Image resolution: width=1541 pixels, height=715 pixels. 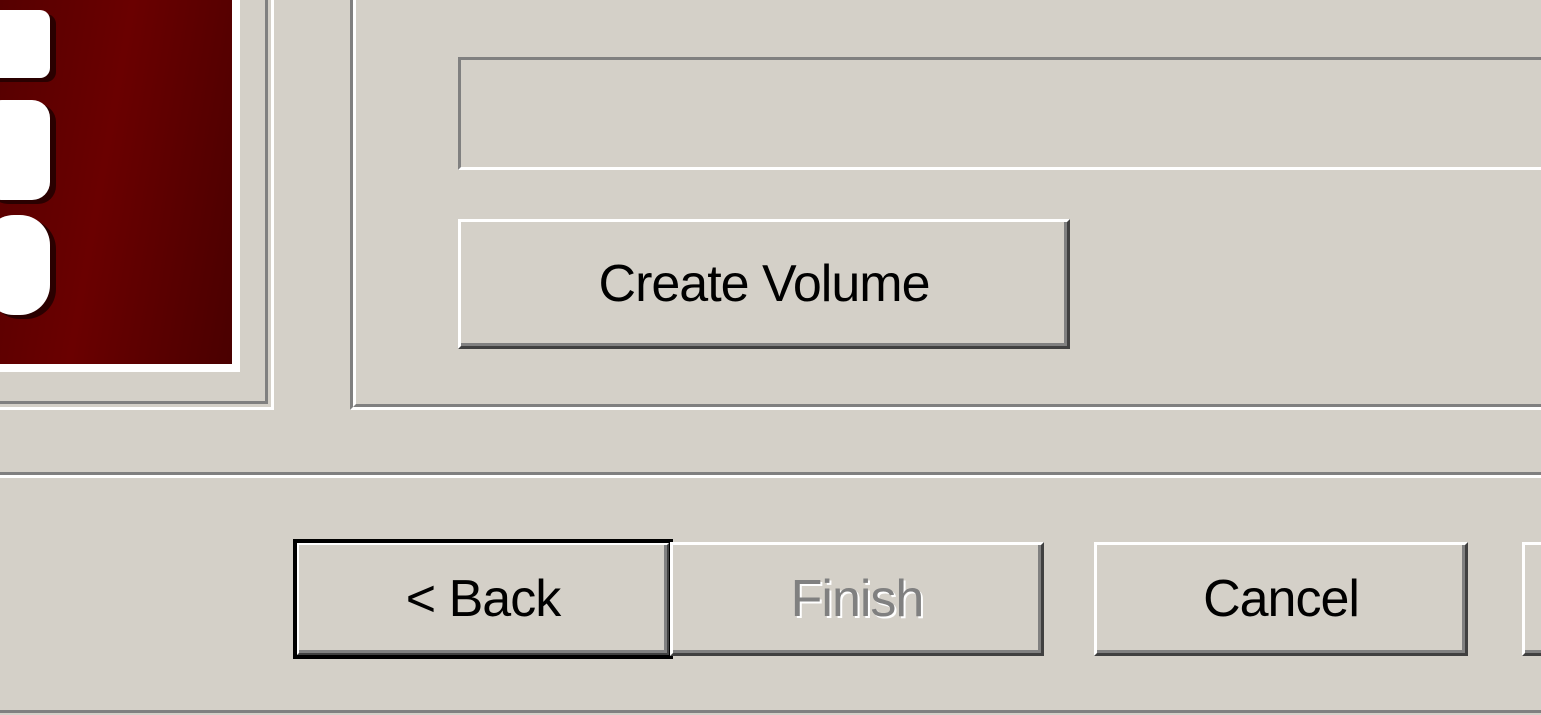 What do you see at coordinates (999, 113) in the screenshot?
I see `volume-location-field` at bounding box center [999, 113].